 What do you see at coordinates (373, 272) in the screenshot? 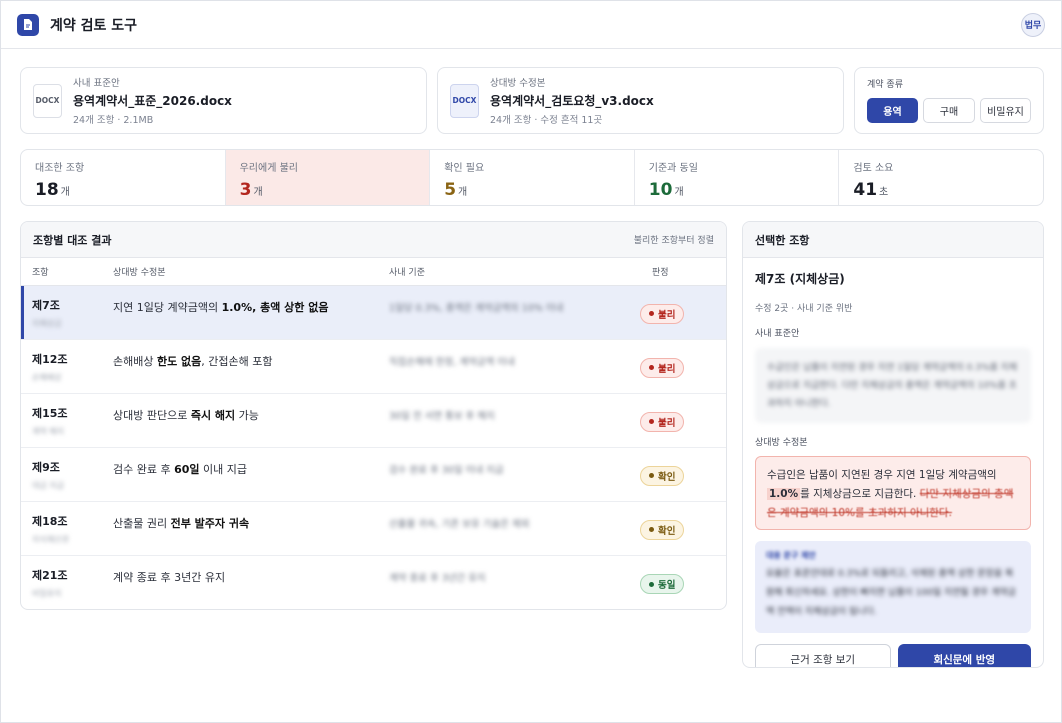
I see `table-header: 조항 상대방 수정본 사내 기준 판정` at bounding box center [373, 272].